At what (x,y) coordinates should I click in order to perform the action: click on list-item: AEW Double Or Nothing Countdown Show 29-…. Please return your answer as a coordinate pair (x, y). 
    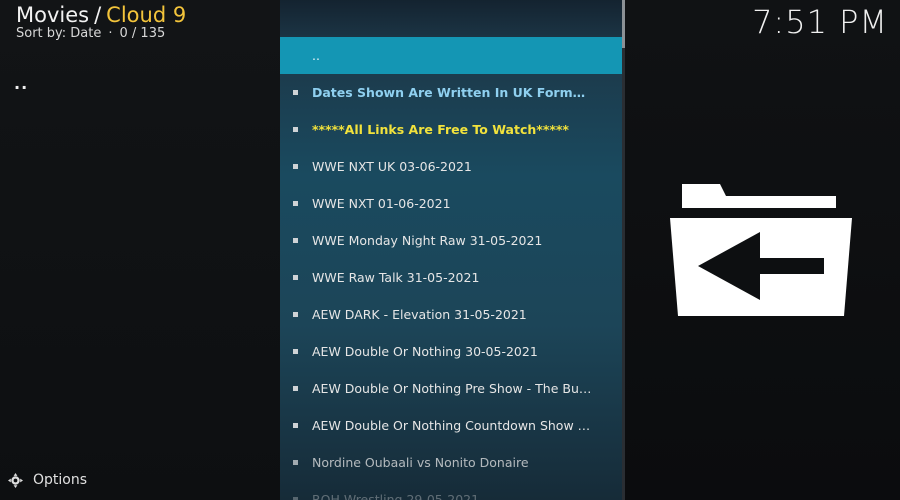
    Looking at the image, I should click on (451, 425).